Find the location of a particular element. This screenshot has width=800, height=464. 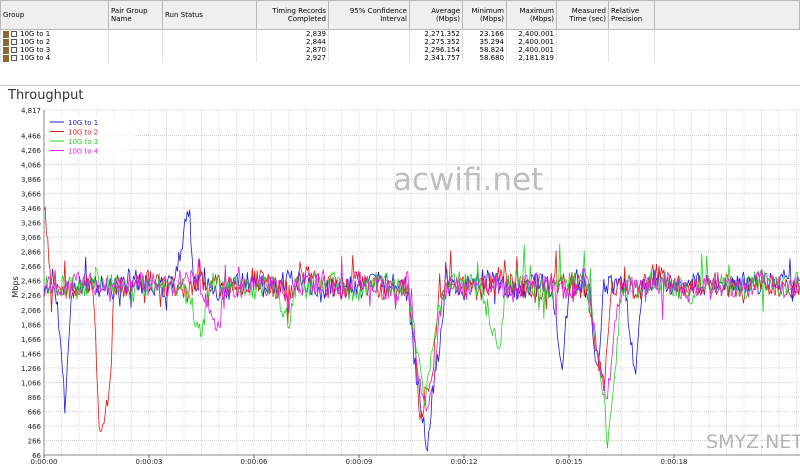

y-tick-label: 1,666 is located at coordinates (31, 340).